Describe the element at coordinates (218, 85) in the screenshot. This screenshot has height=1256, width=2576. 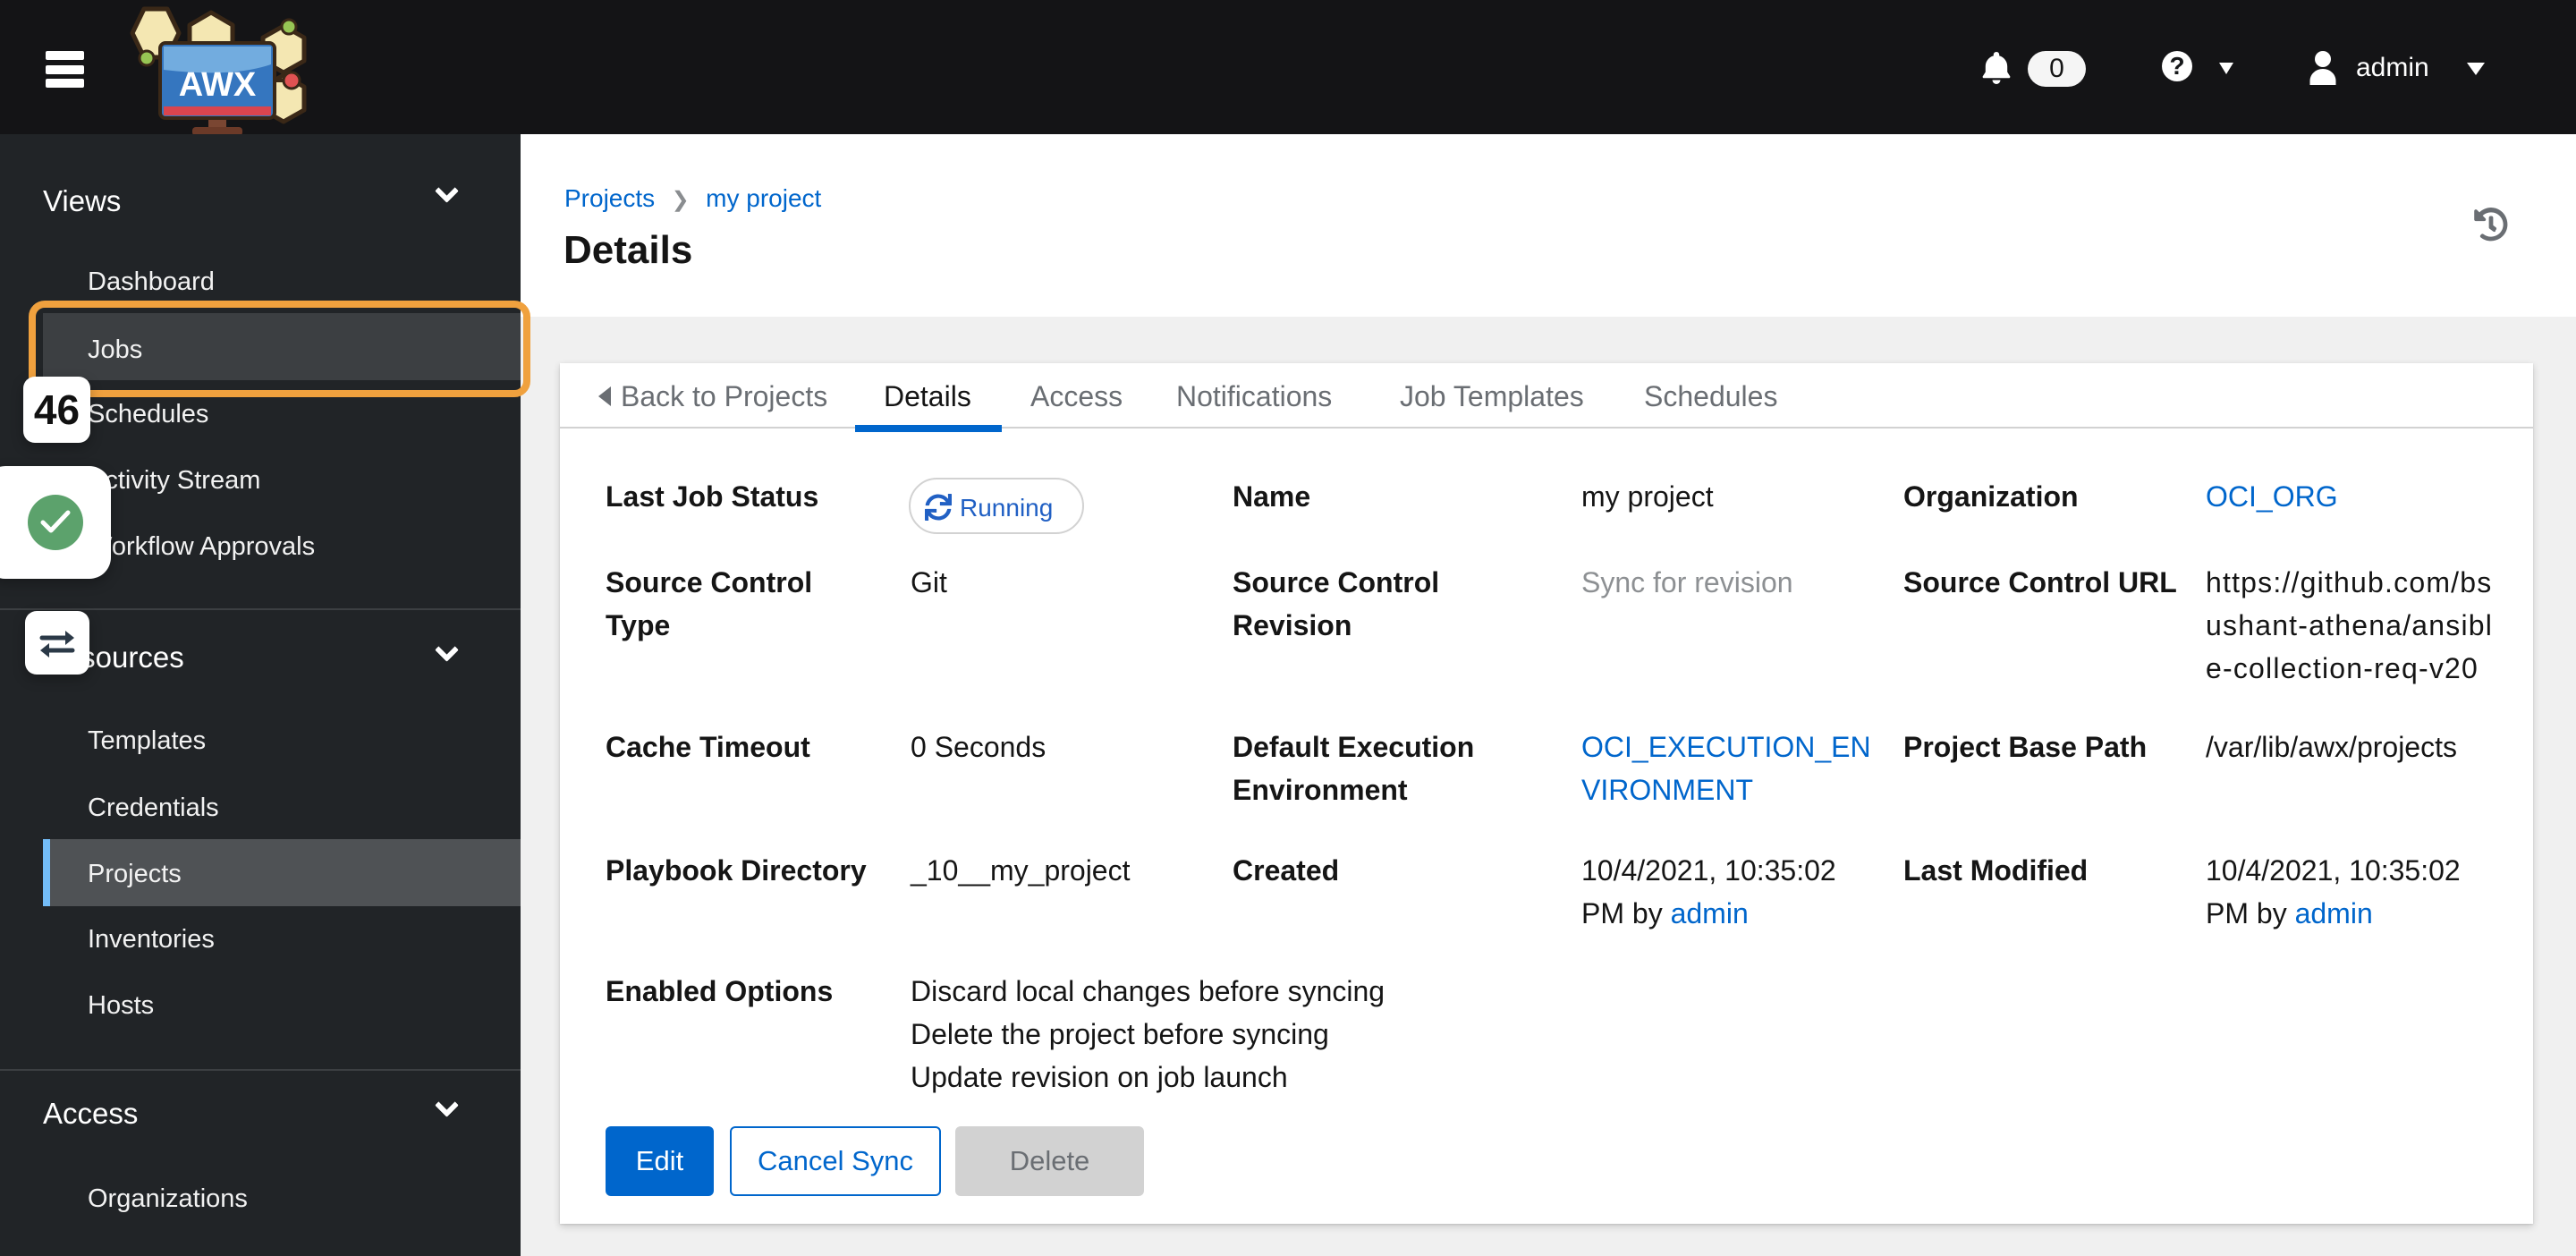
I see `svg-text: AWX` at that location.